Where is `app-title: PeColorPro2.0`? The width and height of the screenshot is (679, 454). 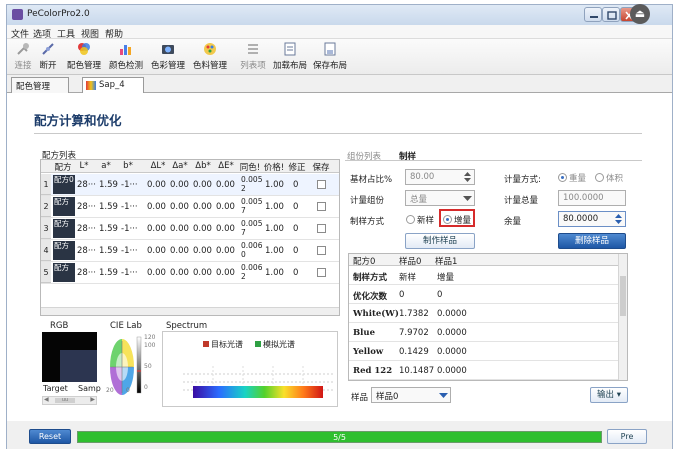 app-title: PeColorPro2.0 is located at coordinates (58, 14).